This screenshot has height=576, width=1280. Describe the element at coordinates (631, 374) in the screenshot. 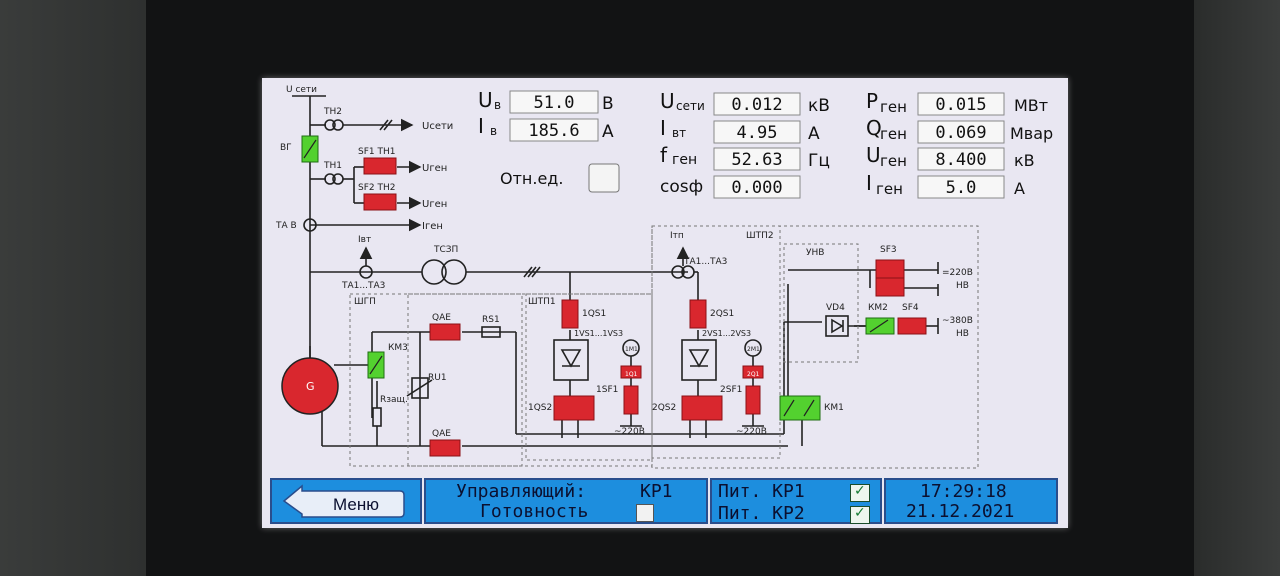

I see `label-1q1: 1Q1` at that location.